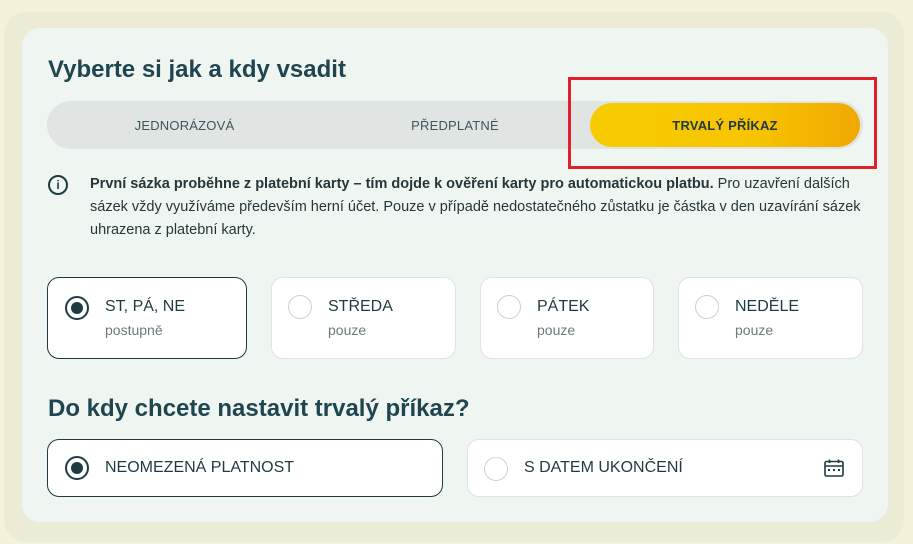 Image resolution: width=913 pixels, height=544 pixels. What do you see at coordinates (563, 306) in the screenshot?
I see `day-option-title: PÁTEK` at bounding box center [563, 306].